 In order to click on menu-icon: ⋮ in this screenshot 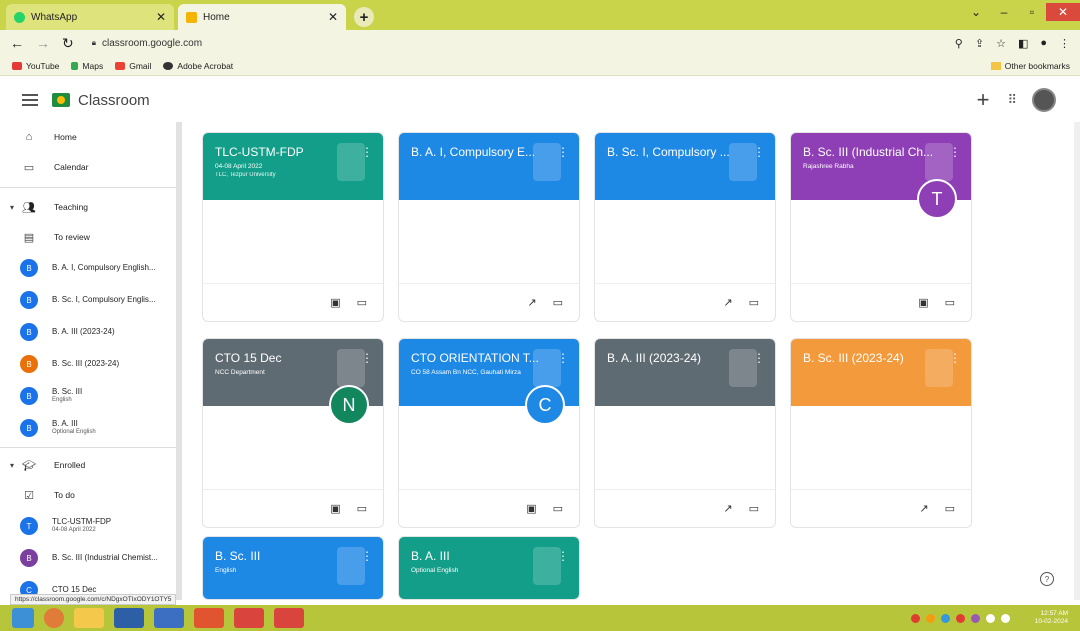, I will do `click(1064, 43)`.